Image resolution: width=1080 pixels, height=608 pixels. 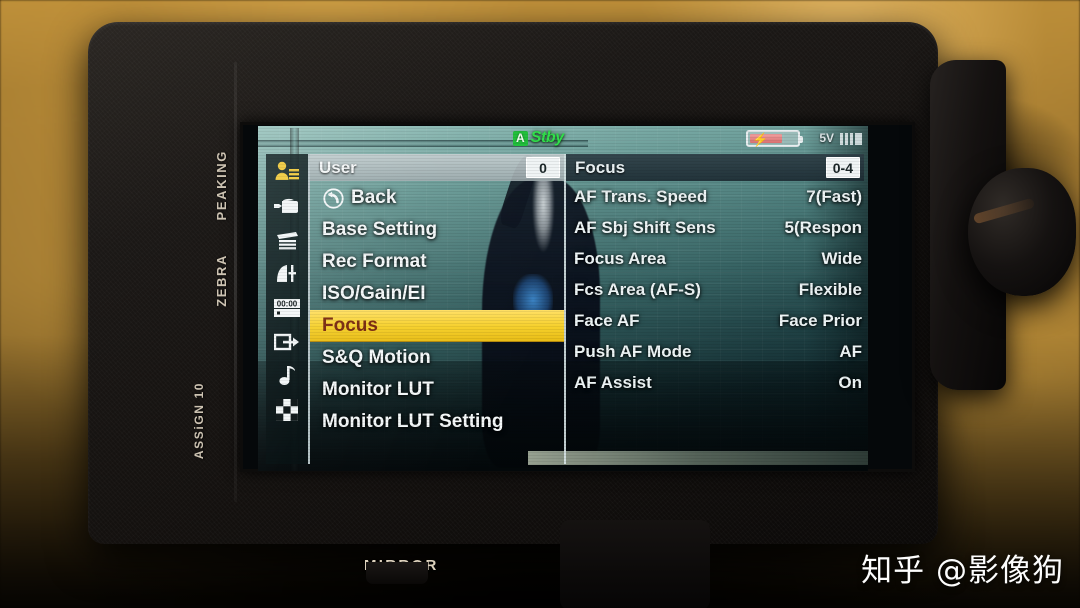 What do you see at coordinates (637, 289) in the screenshot?
I see `setting-label: Fcs Area (AF-S)` at bounding box center [637, 289].